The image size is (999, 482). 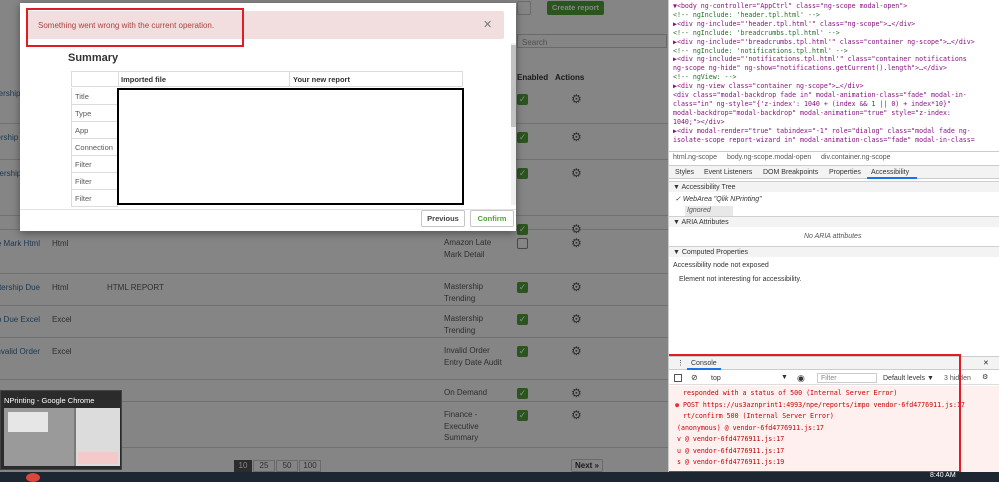 I want to click on tab-properties: Properties, so click(x=845, y=172).